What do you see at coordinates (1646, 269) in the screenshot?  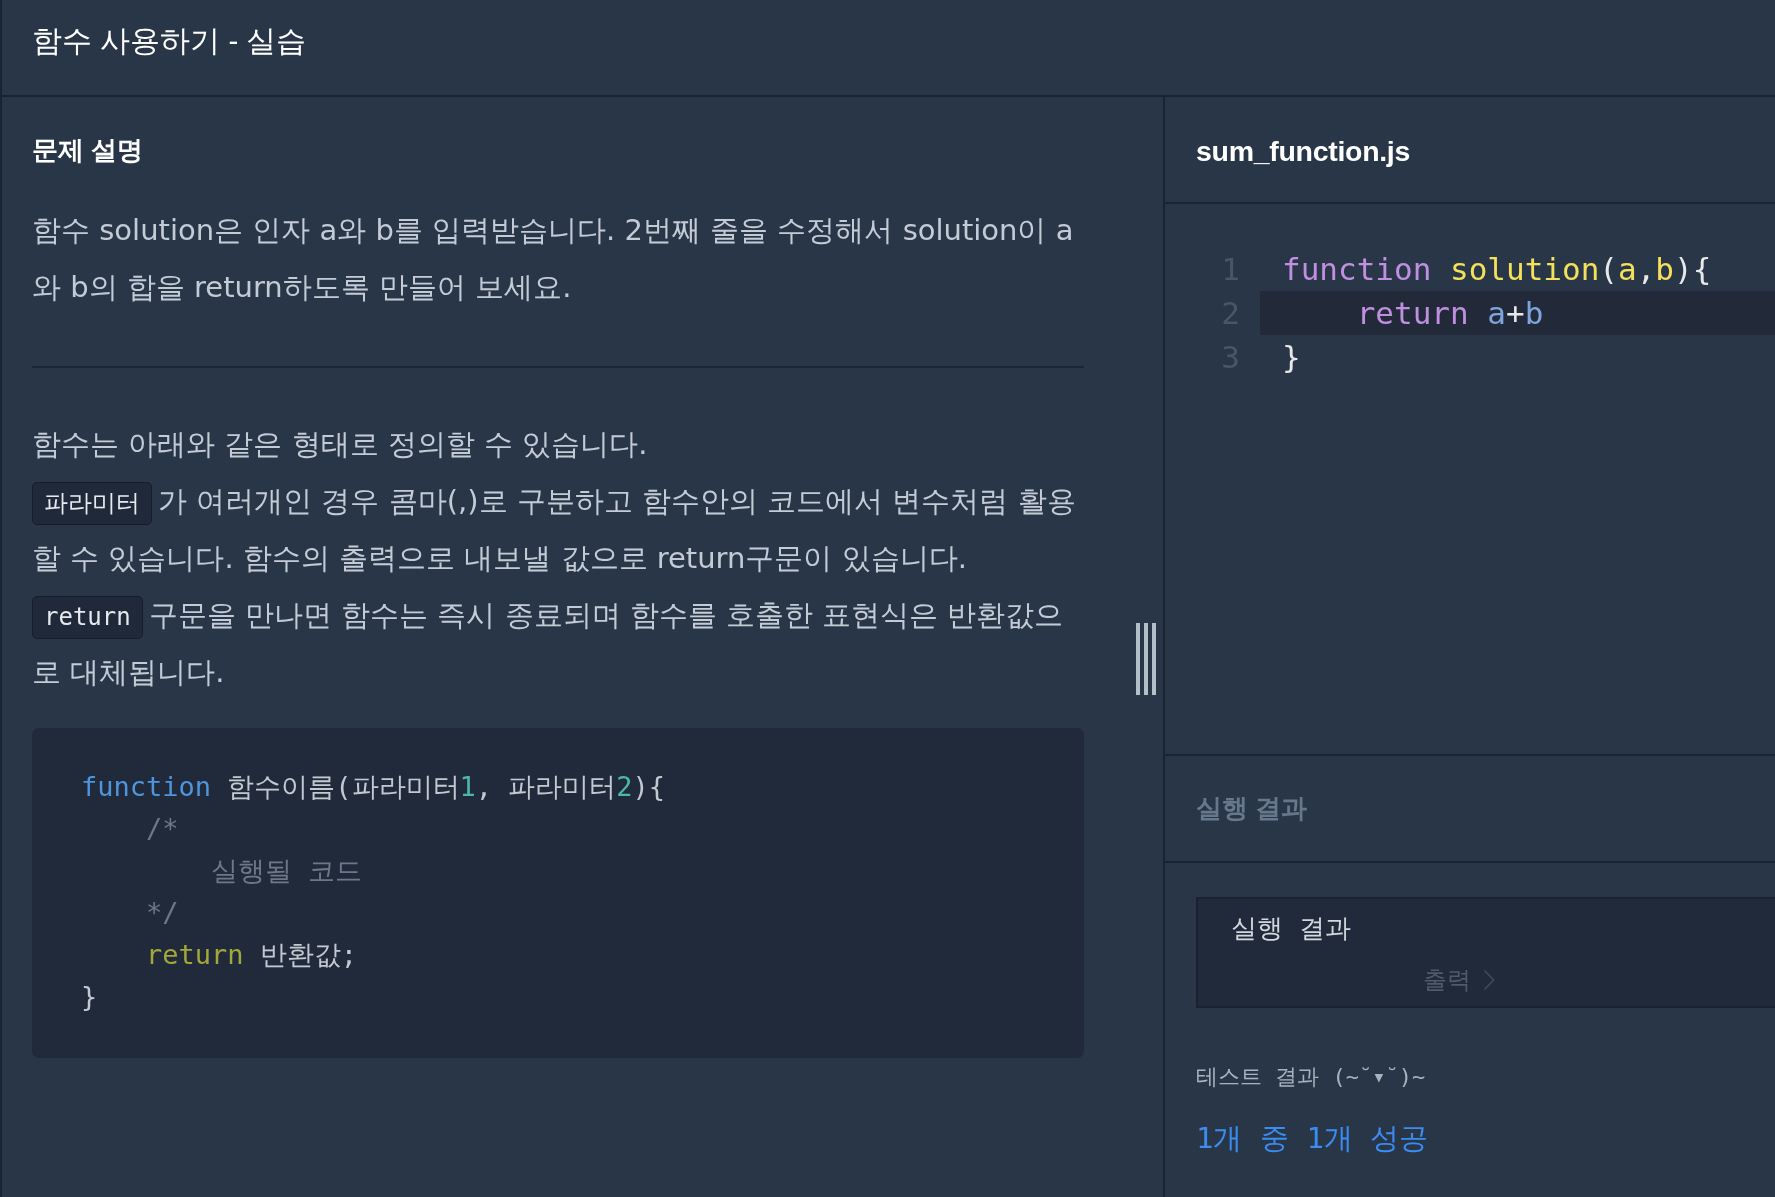 I see `code-token: ,` at bounding box center [1646, 269].